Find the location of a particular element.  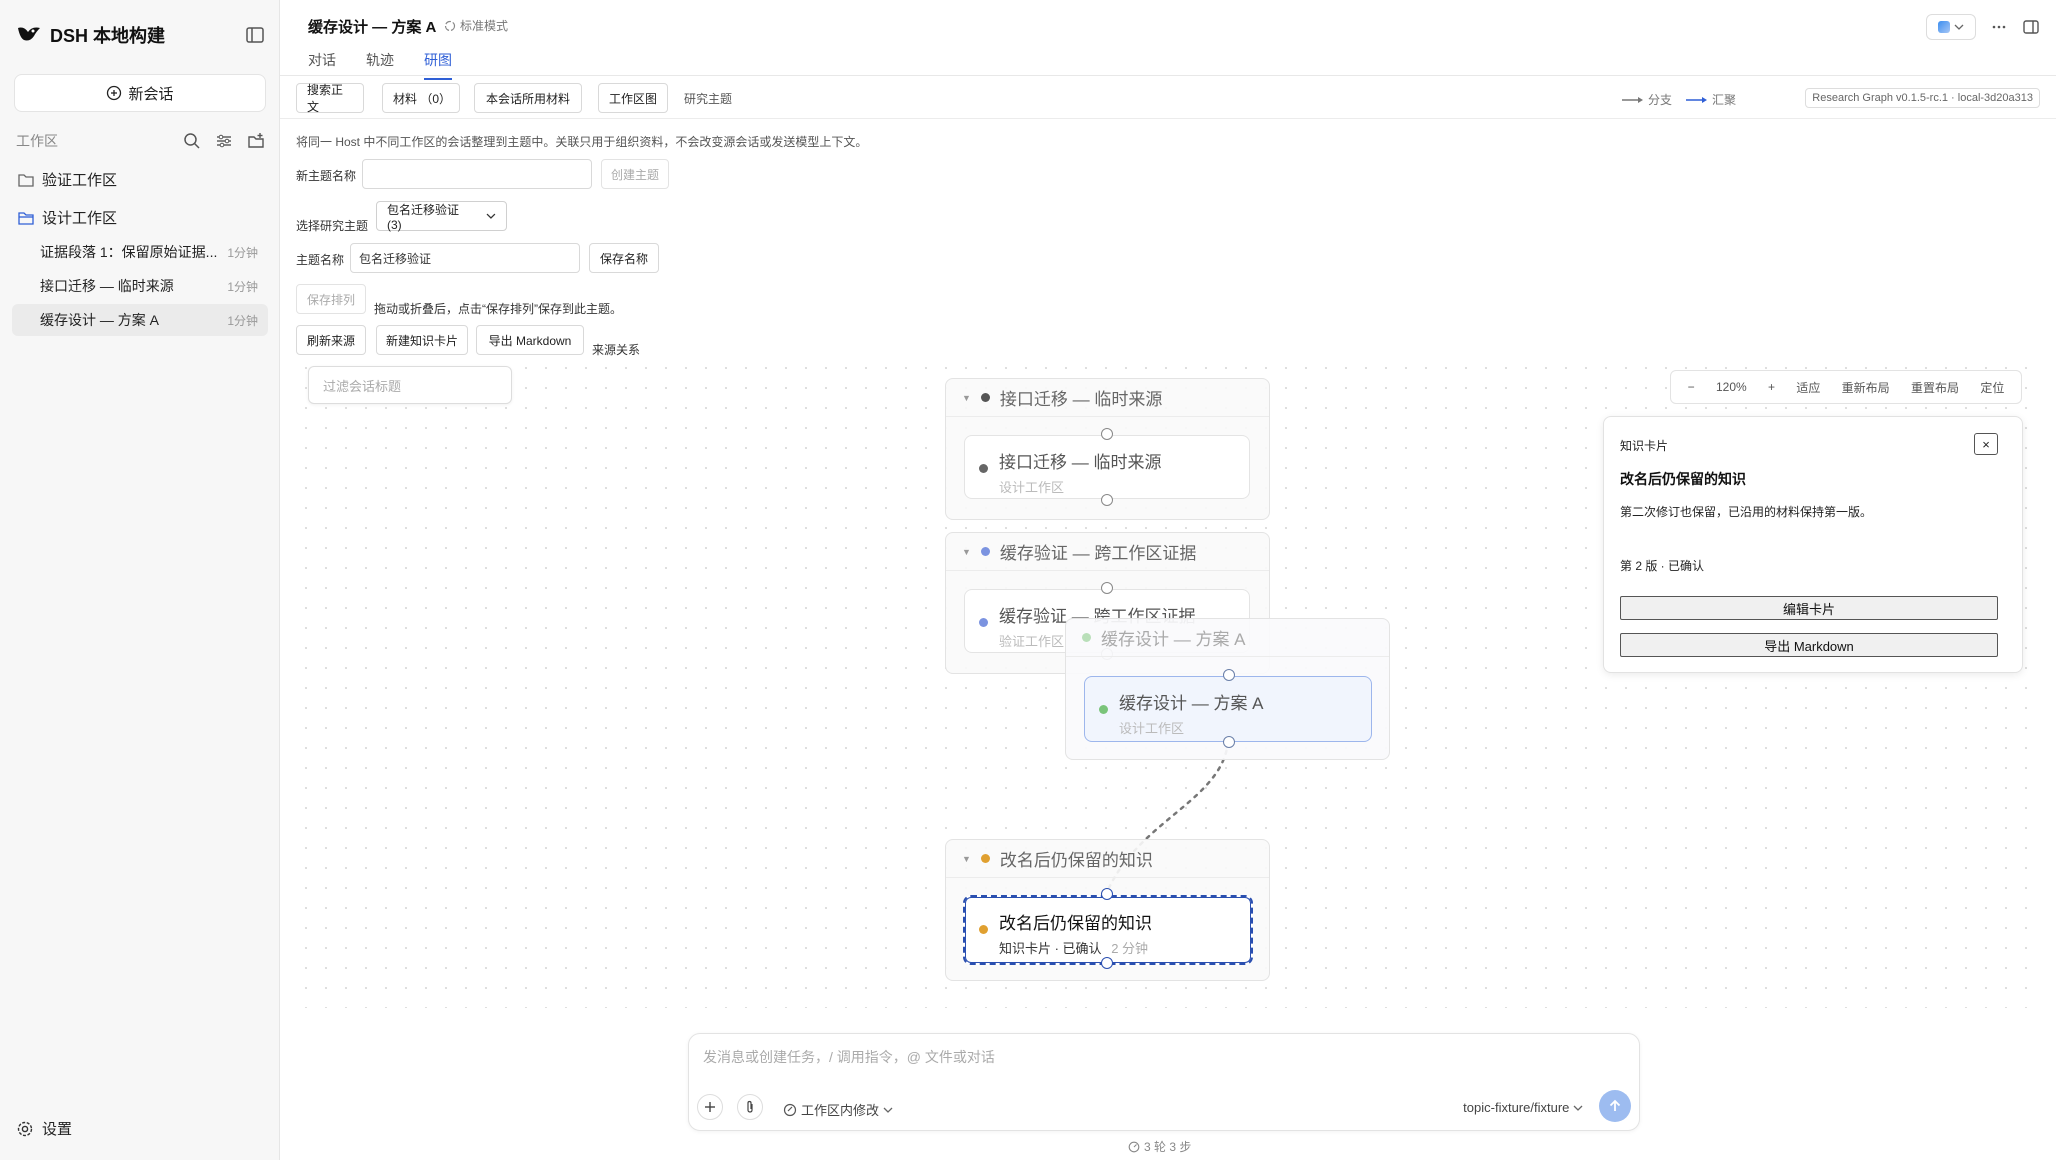

group-interface-migration: ▼ 接口迁移 — 临时来源 接口迁移 — 临时来源 设计工作区 is located at coordinates (1107, 449).